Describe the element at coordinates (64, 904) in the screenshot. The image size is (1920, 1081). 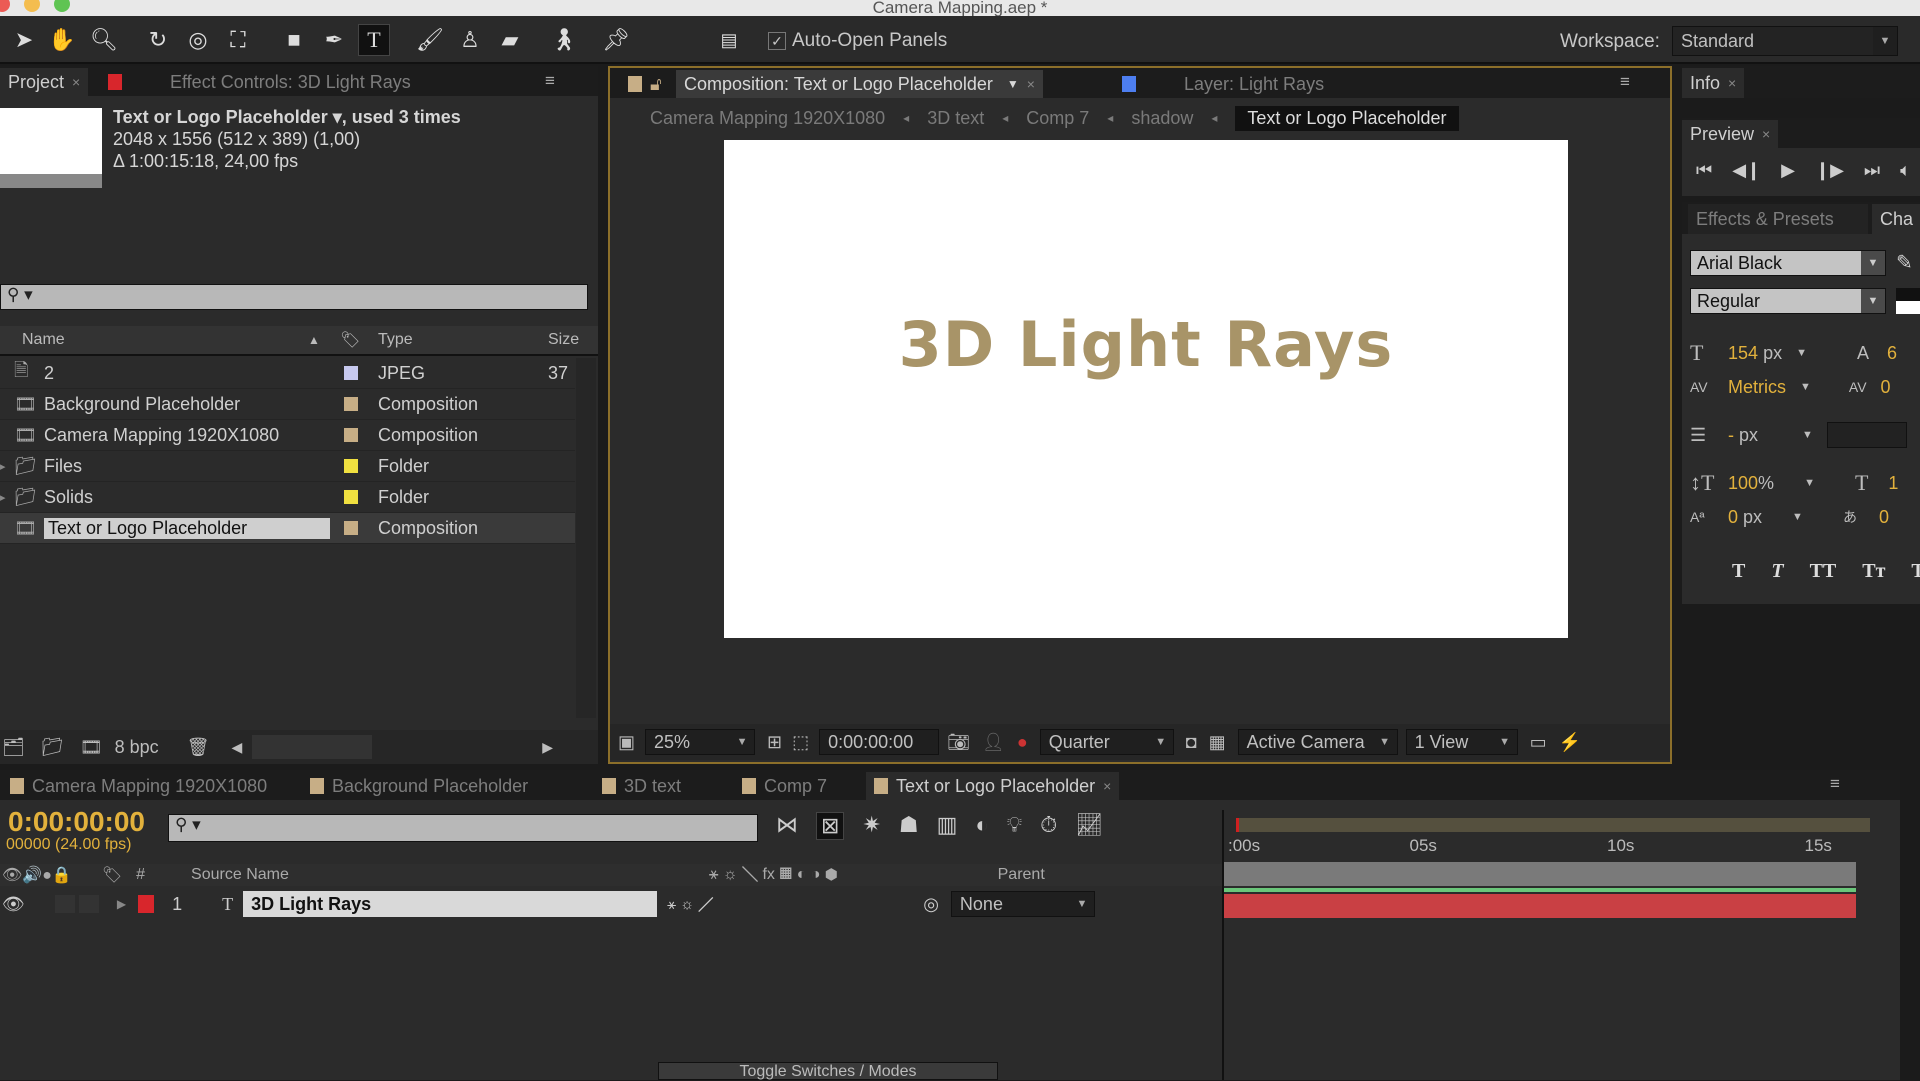
I see `solo-switch` at that location.